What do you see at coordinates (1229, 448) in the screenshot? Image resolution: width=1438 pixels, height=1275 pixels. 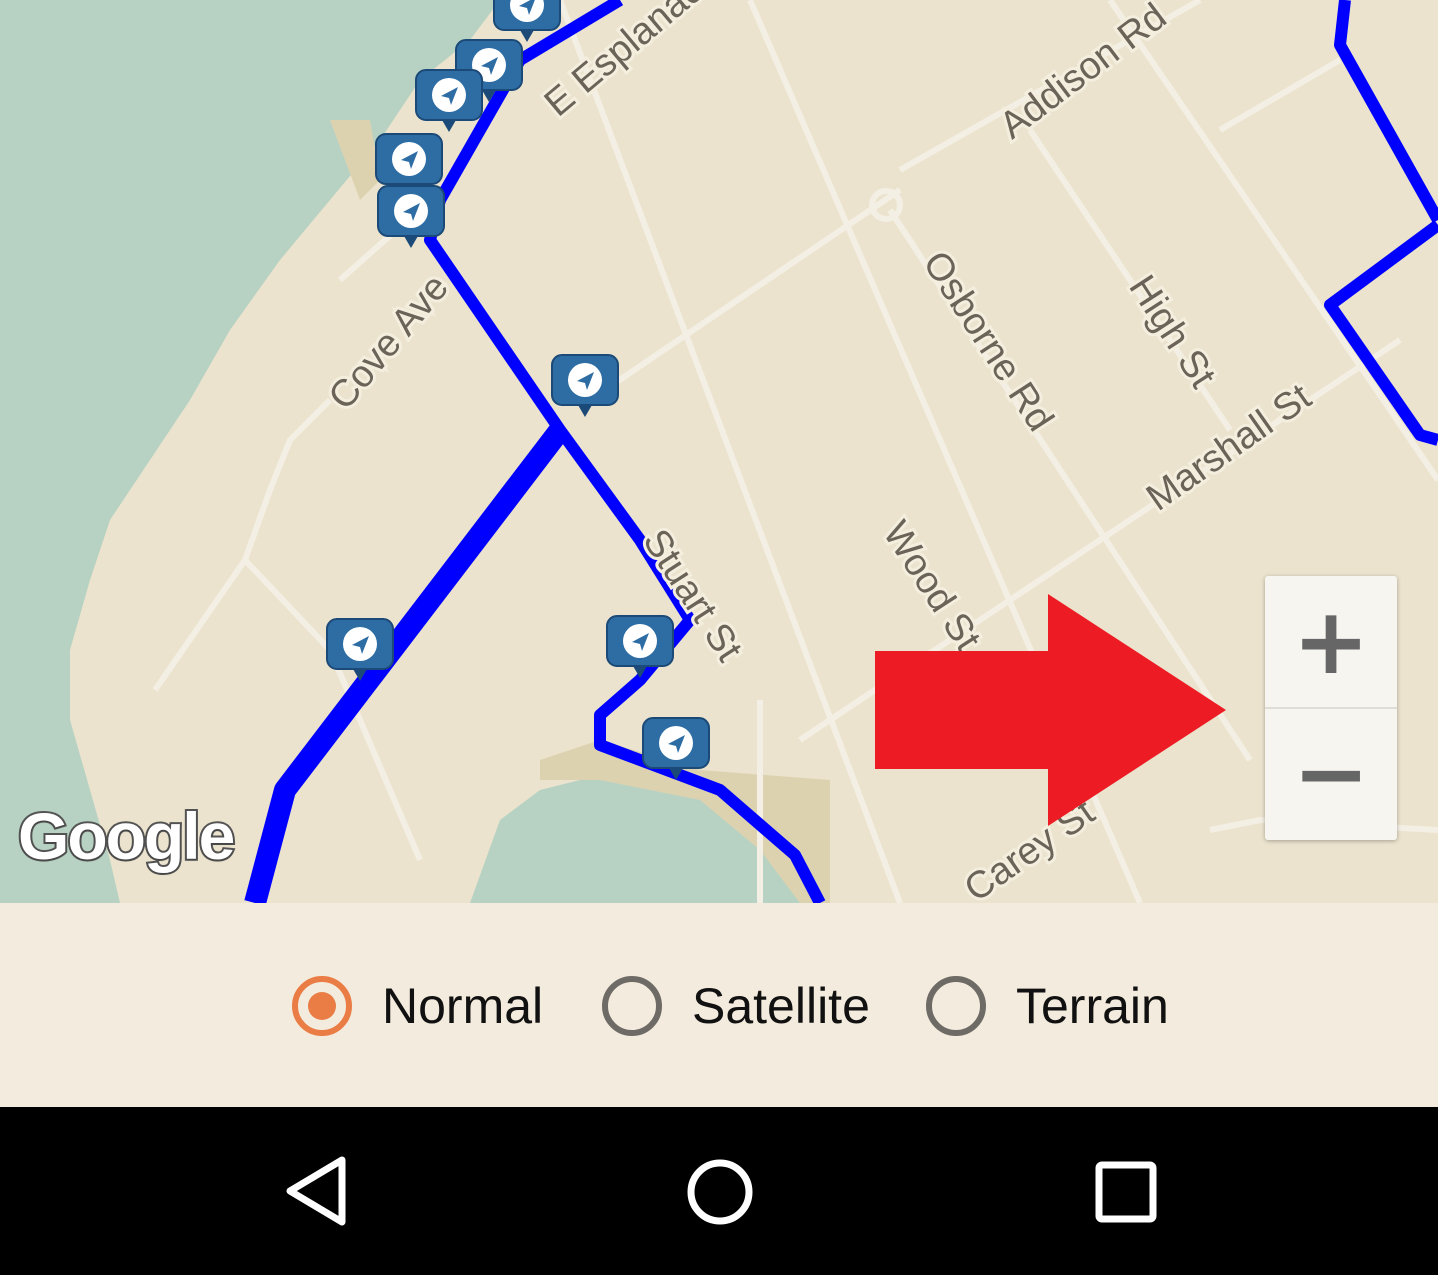 I see `street-label-marshall-st: Marshall St` at bounding box center [1229, 448].